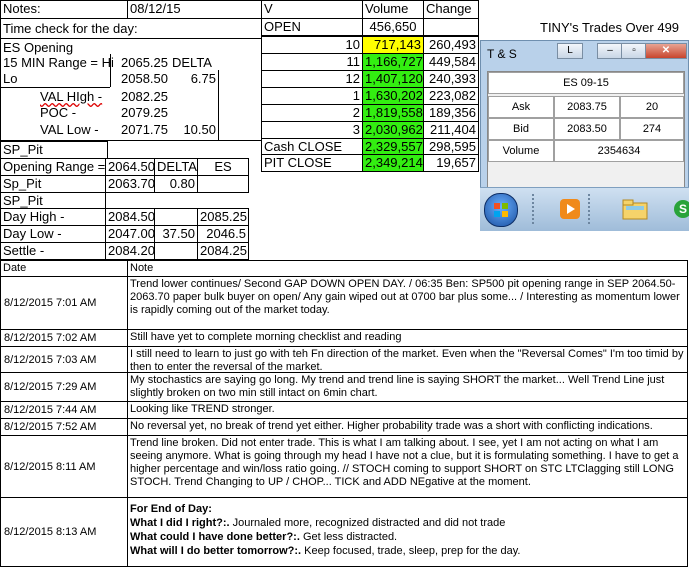 This screenshot has height=567, width=689. I want to click on val-high: 2082.25, so click(139, 96).